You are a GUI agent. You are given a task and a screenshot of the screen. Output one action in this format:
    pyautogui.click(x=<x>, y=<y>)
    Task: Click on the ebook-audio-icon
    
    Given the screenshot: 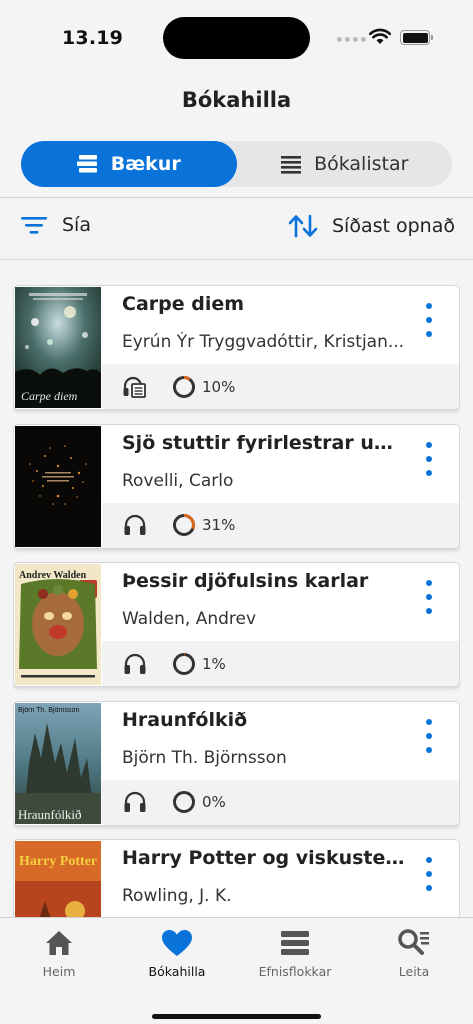 What is the action you would take?
    pyautogui.click(x=135, y=387)
    